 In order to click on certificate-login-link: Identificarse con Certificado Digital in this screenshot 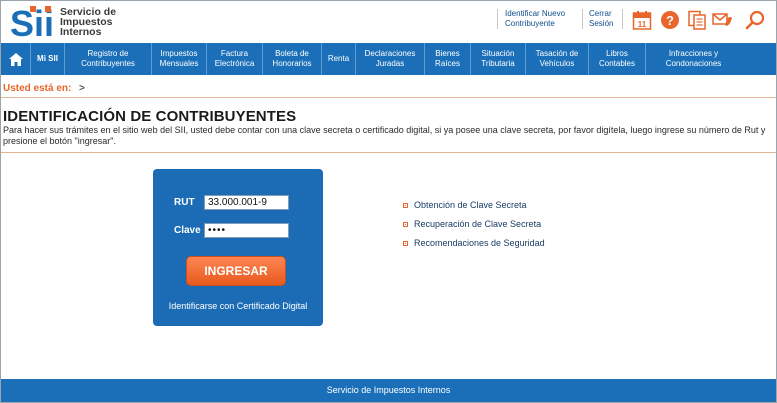, I will do `click(238, 306)`.